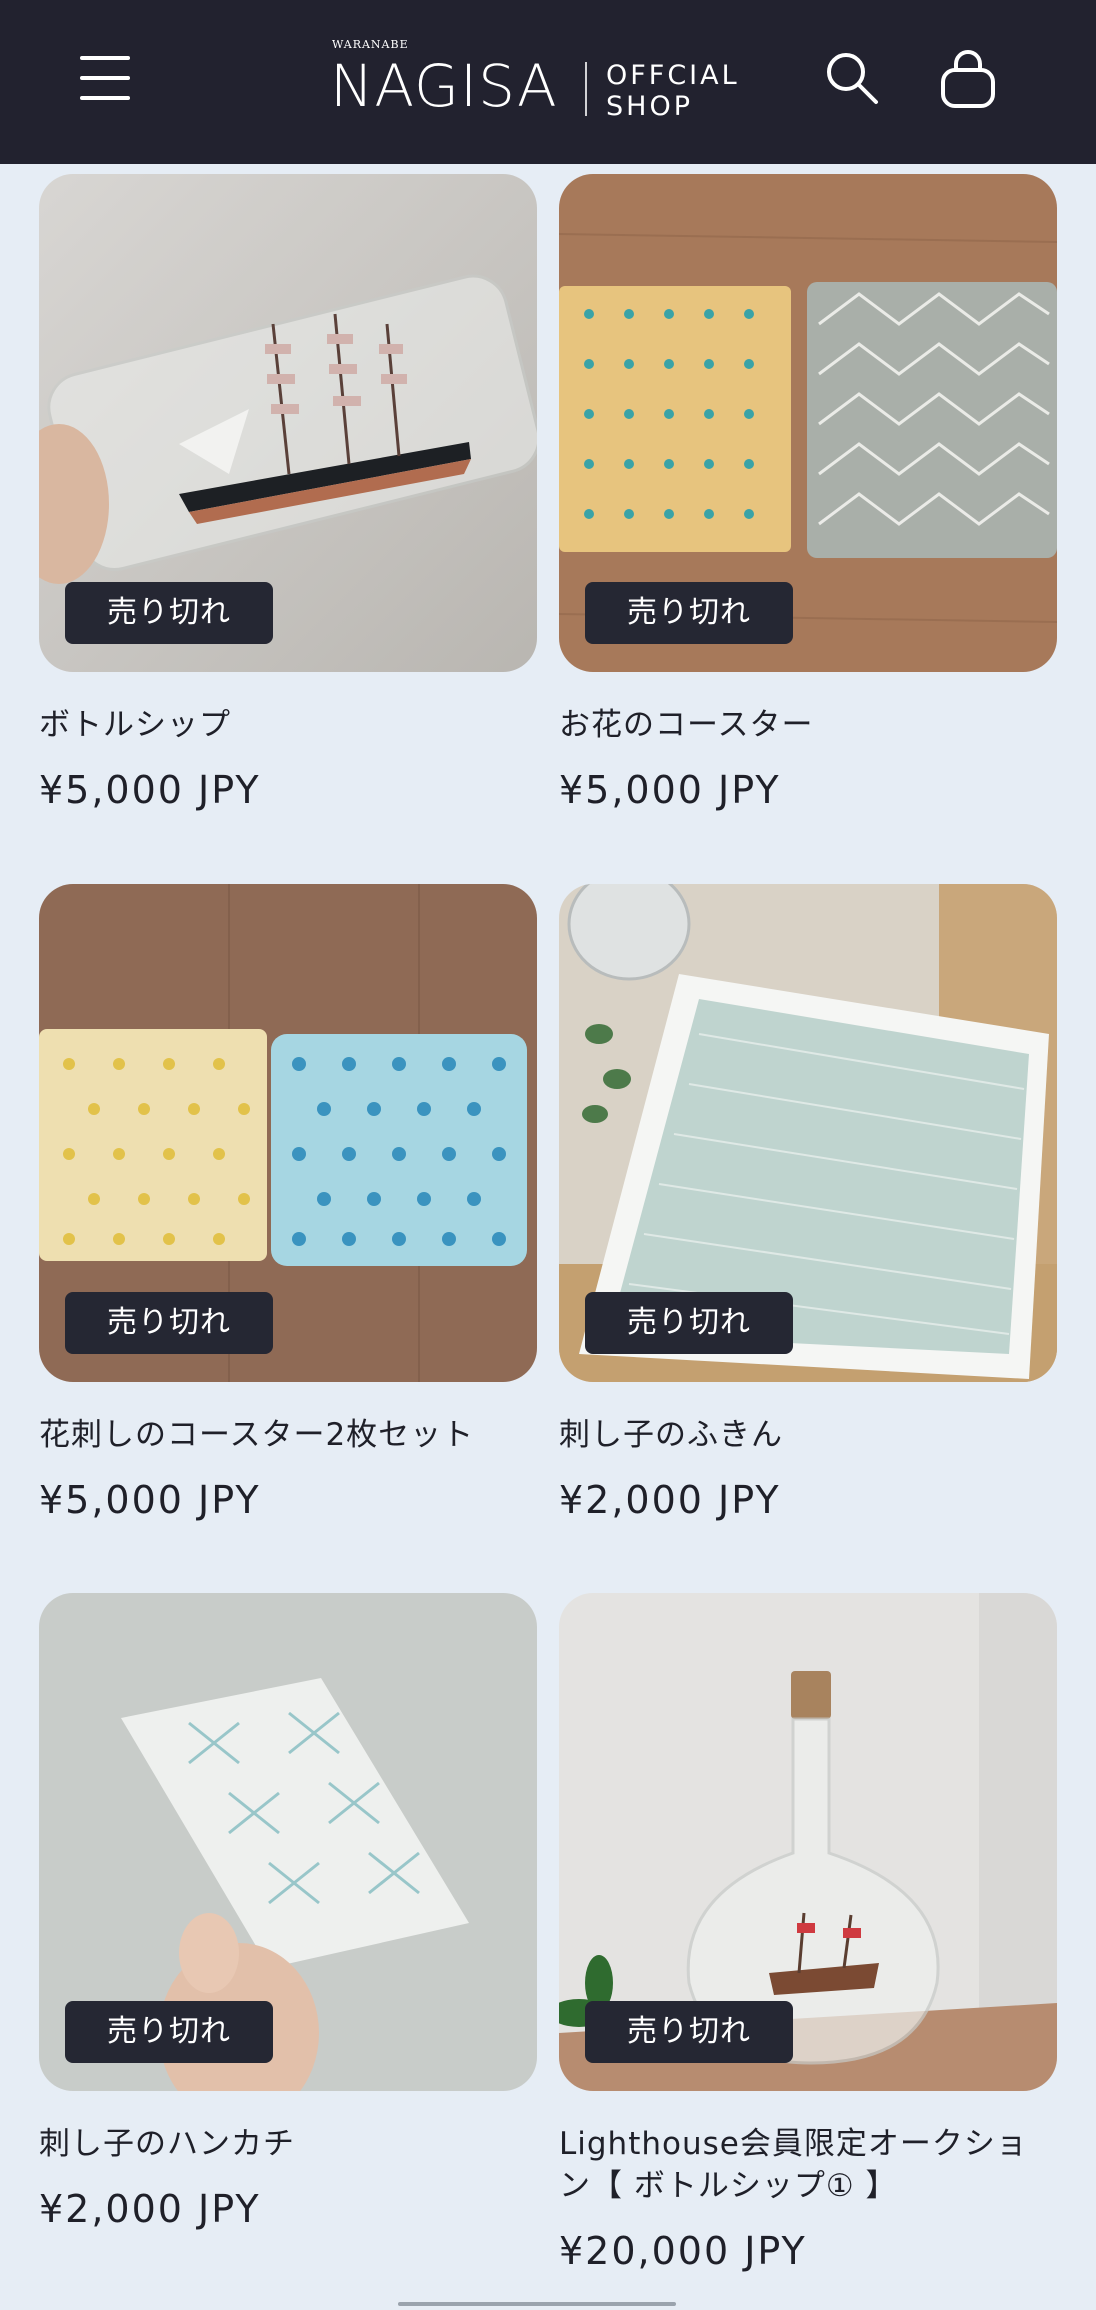 This screenshot has width=1096, height=2310. I want to click on logo-big-text: NAGISA, so click(444, 86).